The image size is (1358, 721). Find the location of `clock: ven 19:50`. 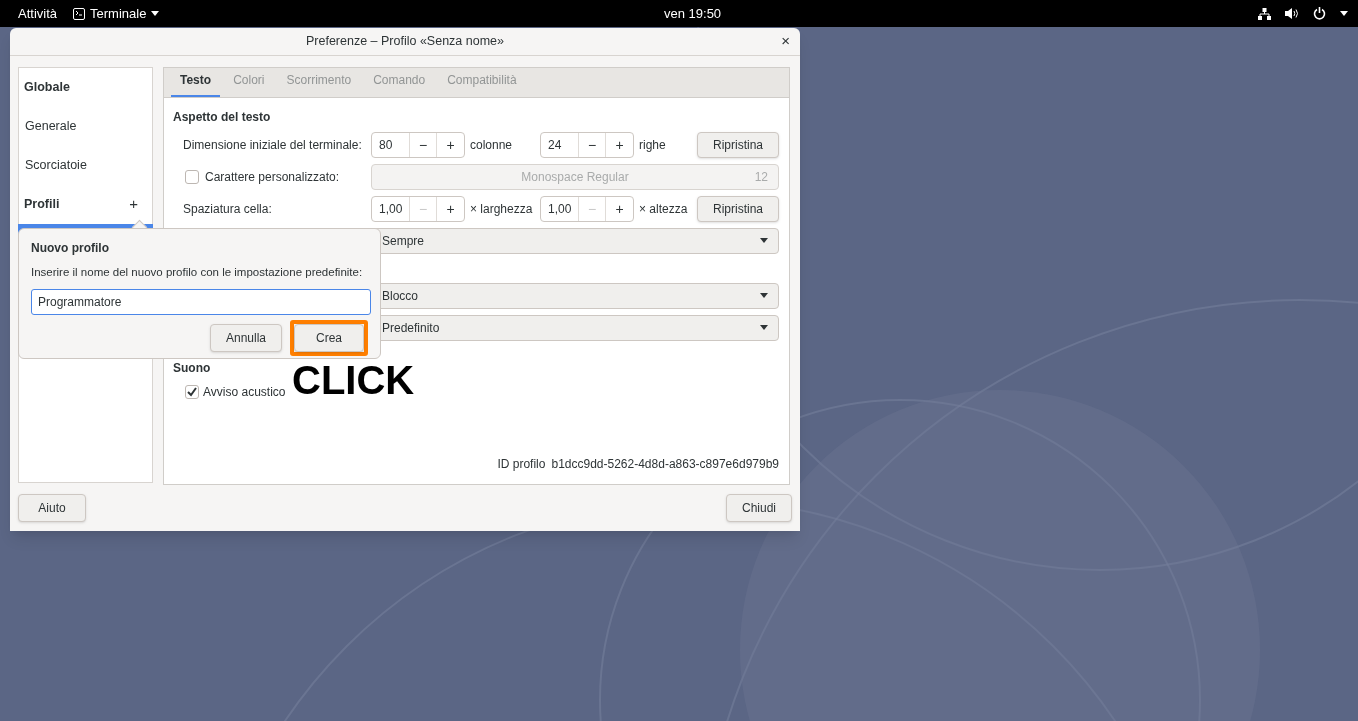

clock: ven 19:50 is located at coordinates (693, 13).